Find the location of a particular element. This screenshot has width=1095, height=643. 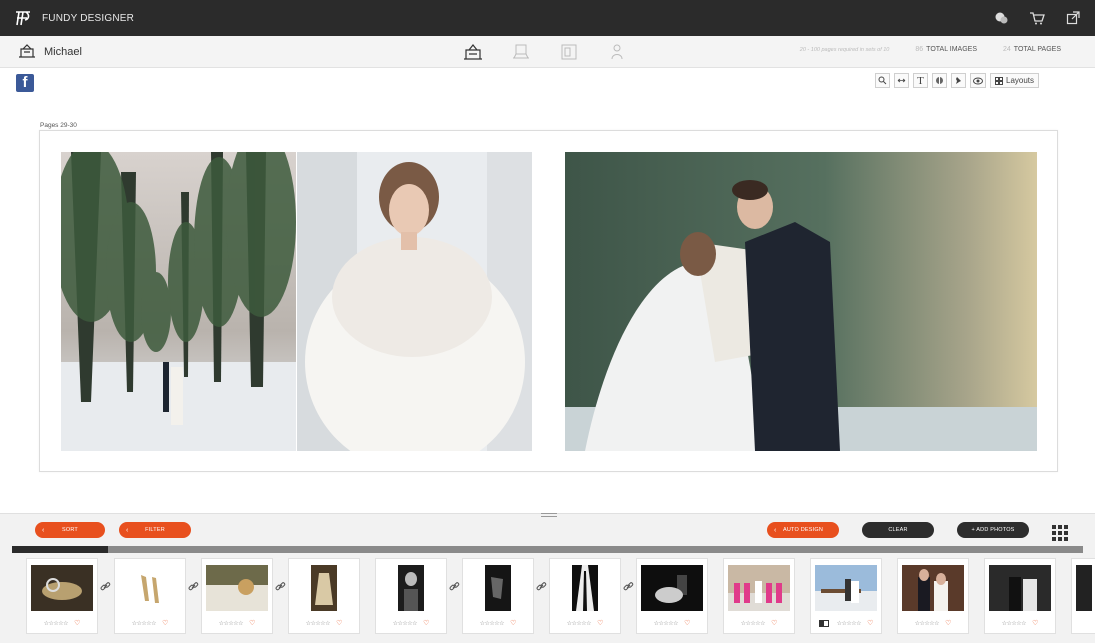

support-icon is located at coordinates (1001, 18).